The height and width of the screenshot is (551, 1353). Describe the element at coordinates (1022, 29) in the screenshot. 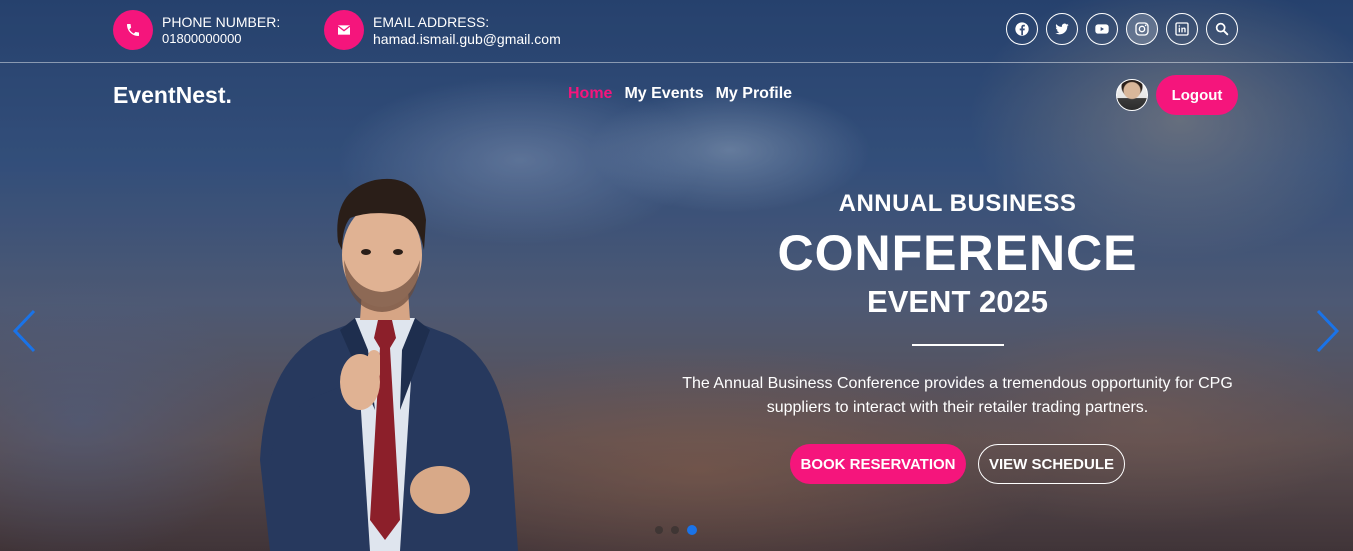

I see `facebook-icon` at that location.